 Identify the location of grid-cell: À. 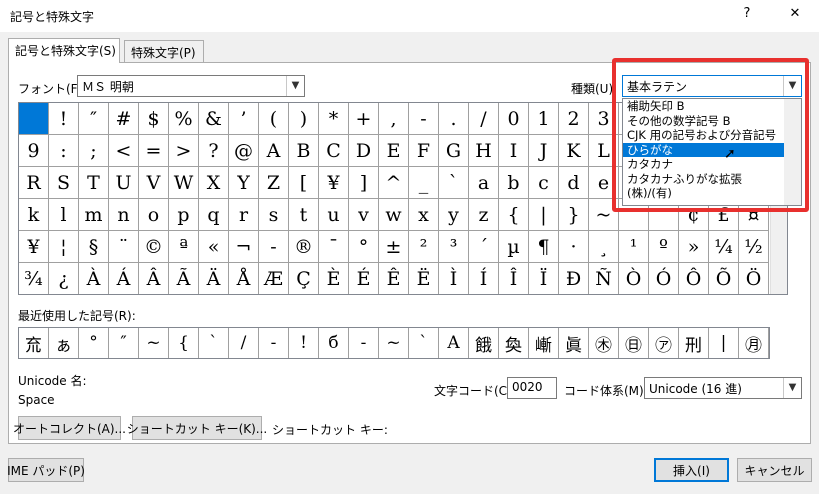
(94, 278).